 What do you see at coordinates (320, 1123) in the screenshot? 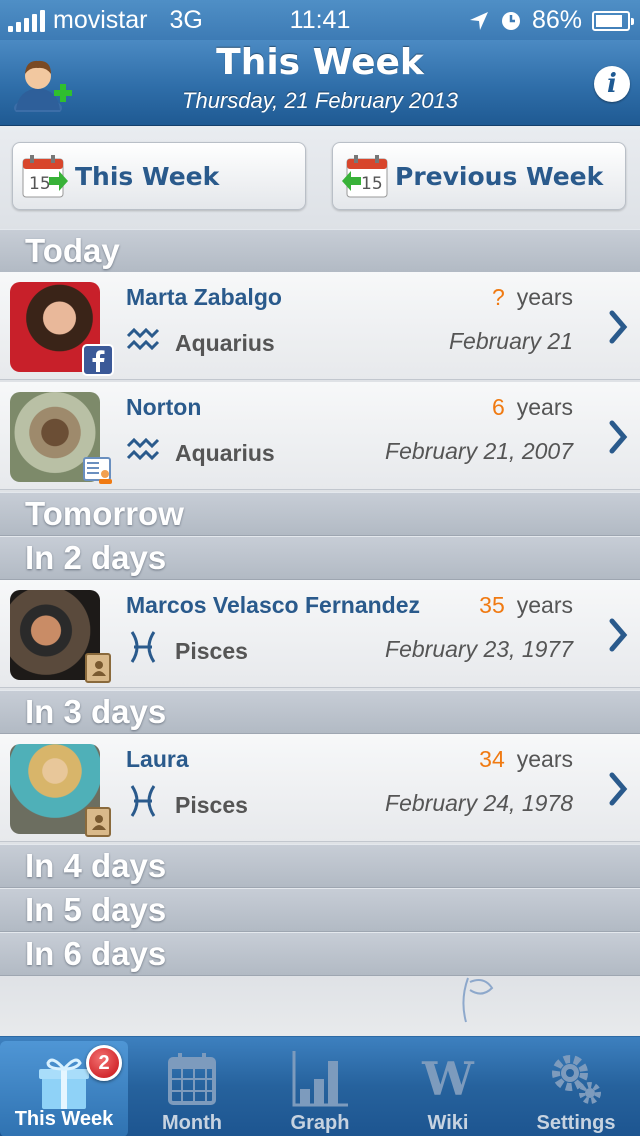
I see `tab-label: Graph` at bounding box center [320, 1123].